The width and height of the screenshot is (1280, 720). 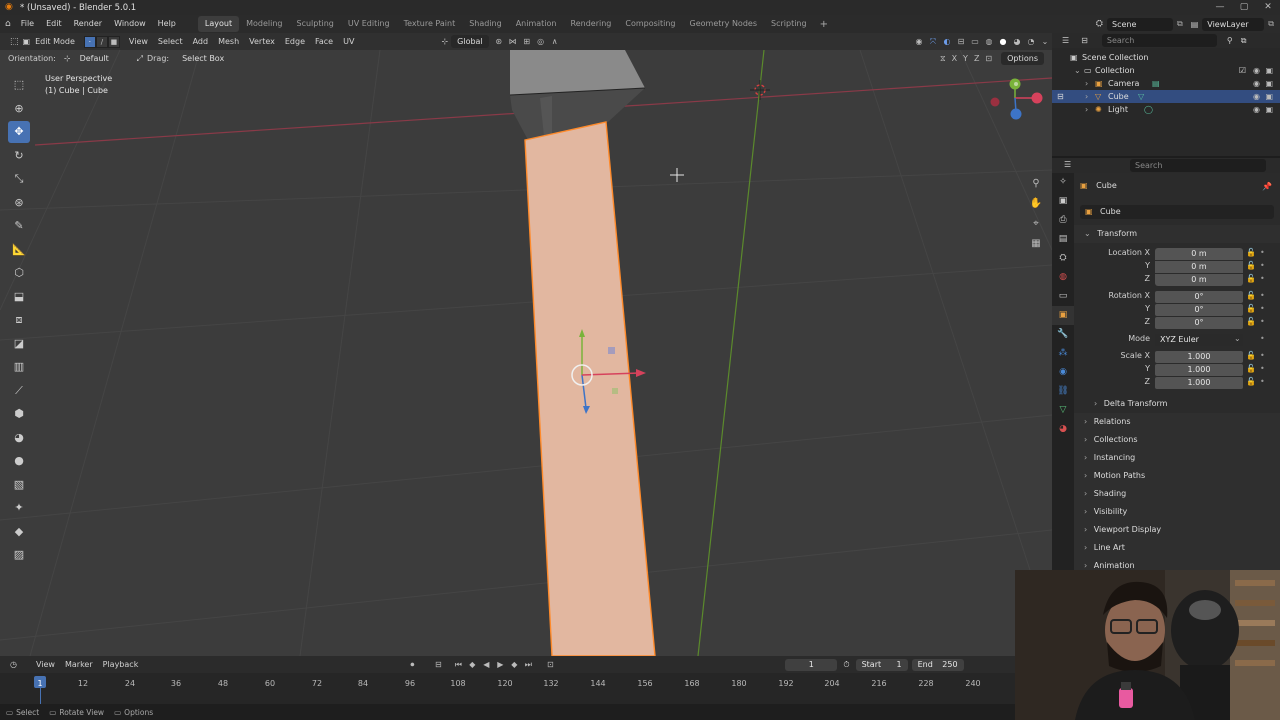 What do you see at coordinates (1271, 24) in the screenshot?
I see `new-view-layer-icon: ⧉` at bounding box center [1271, 24].